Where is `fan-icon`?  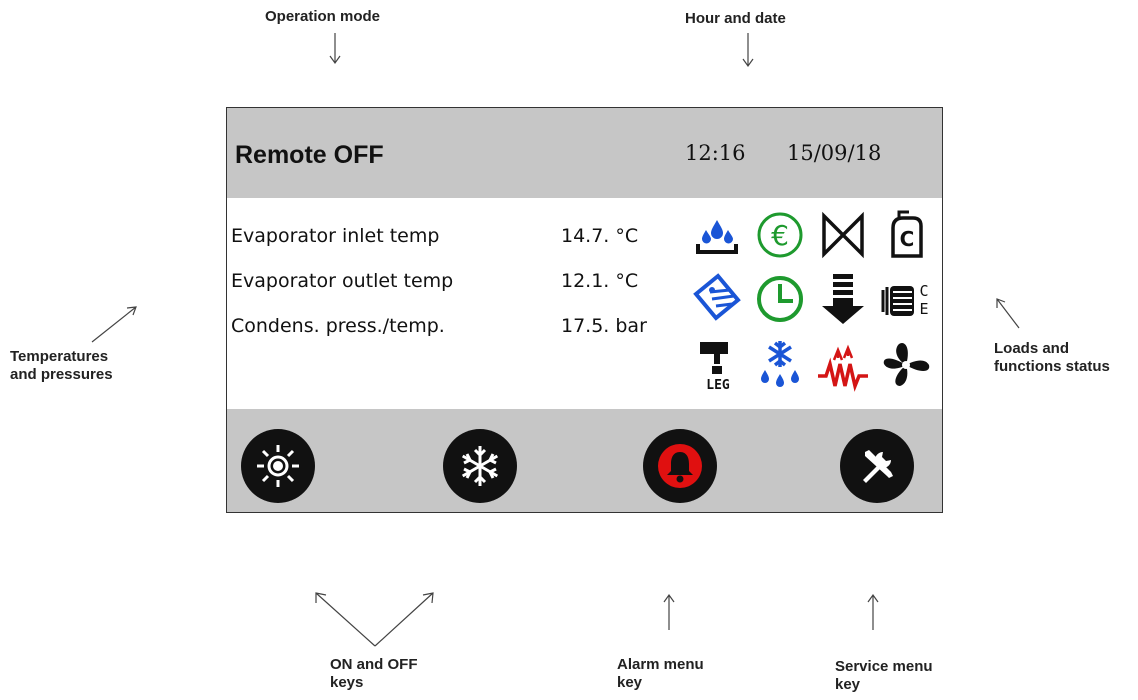 fan-icon is located at coordinates (906, 365).